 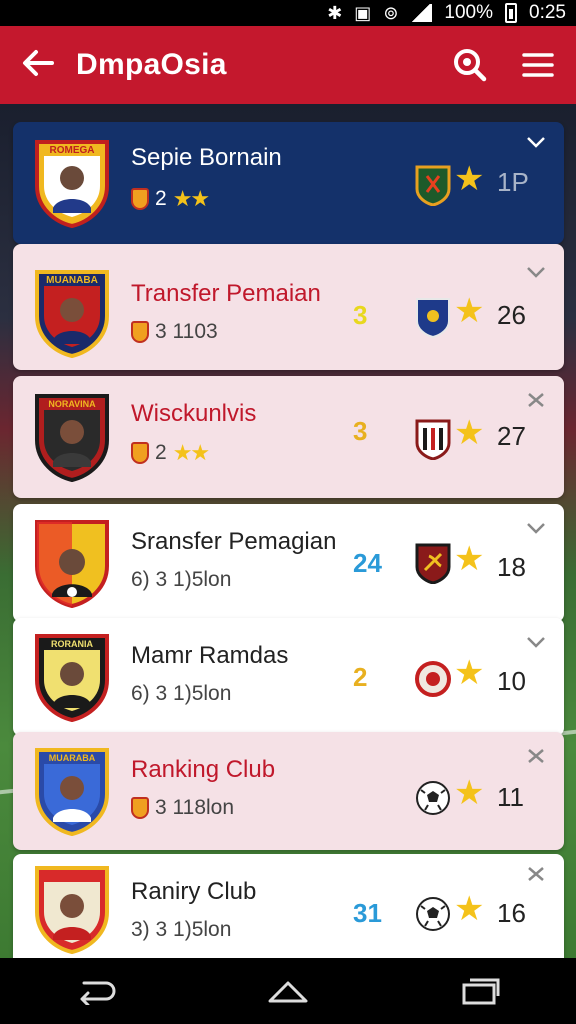 I want to click on item-sub-text: 3 118lon, so click(x=195, y=807).